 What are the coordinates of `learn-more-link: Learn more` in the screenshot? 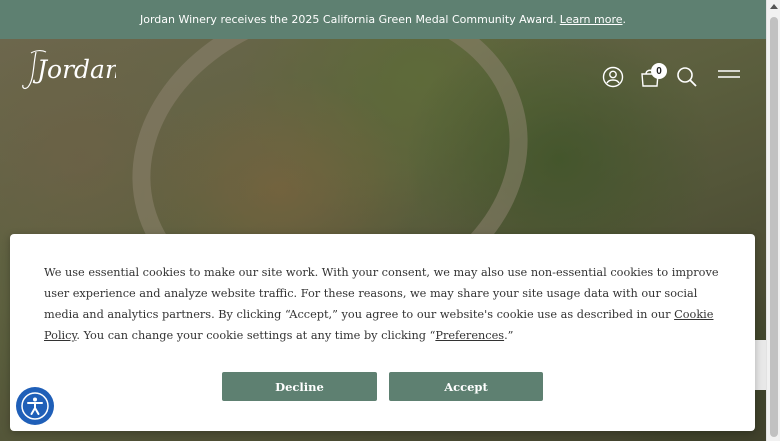 It's located at (591, 19).